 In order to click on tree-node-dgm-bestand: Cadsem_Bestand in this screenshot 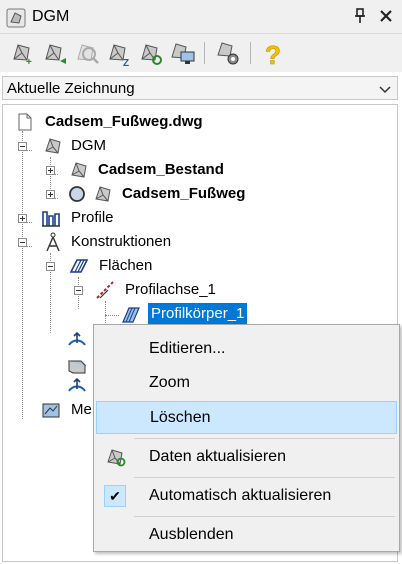, I will do `click(200, 170)`.